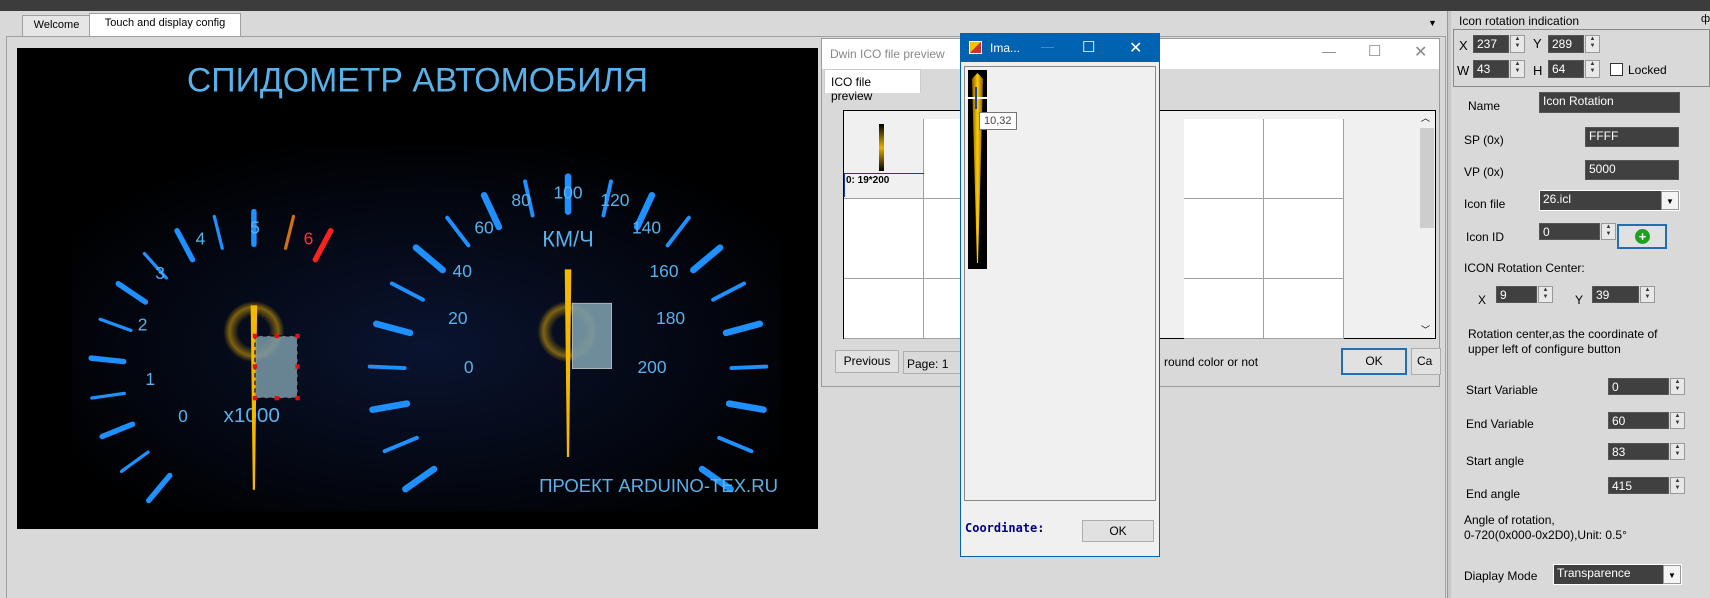  What do you see at coordinates (458, 318) in the screenshot?
I see `speed-label: 20` at bounding box center [458, 318].